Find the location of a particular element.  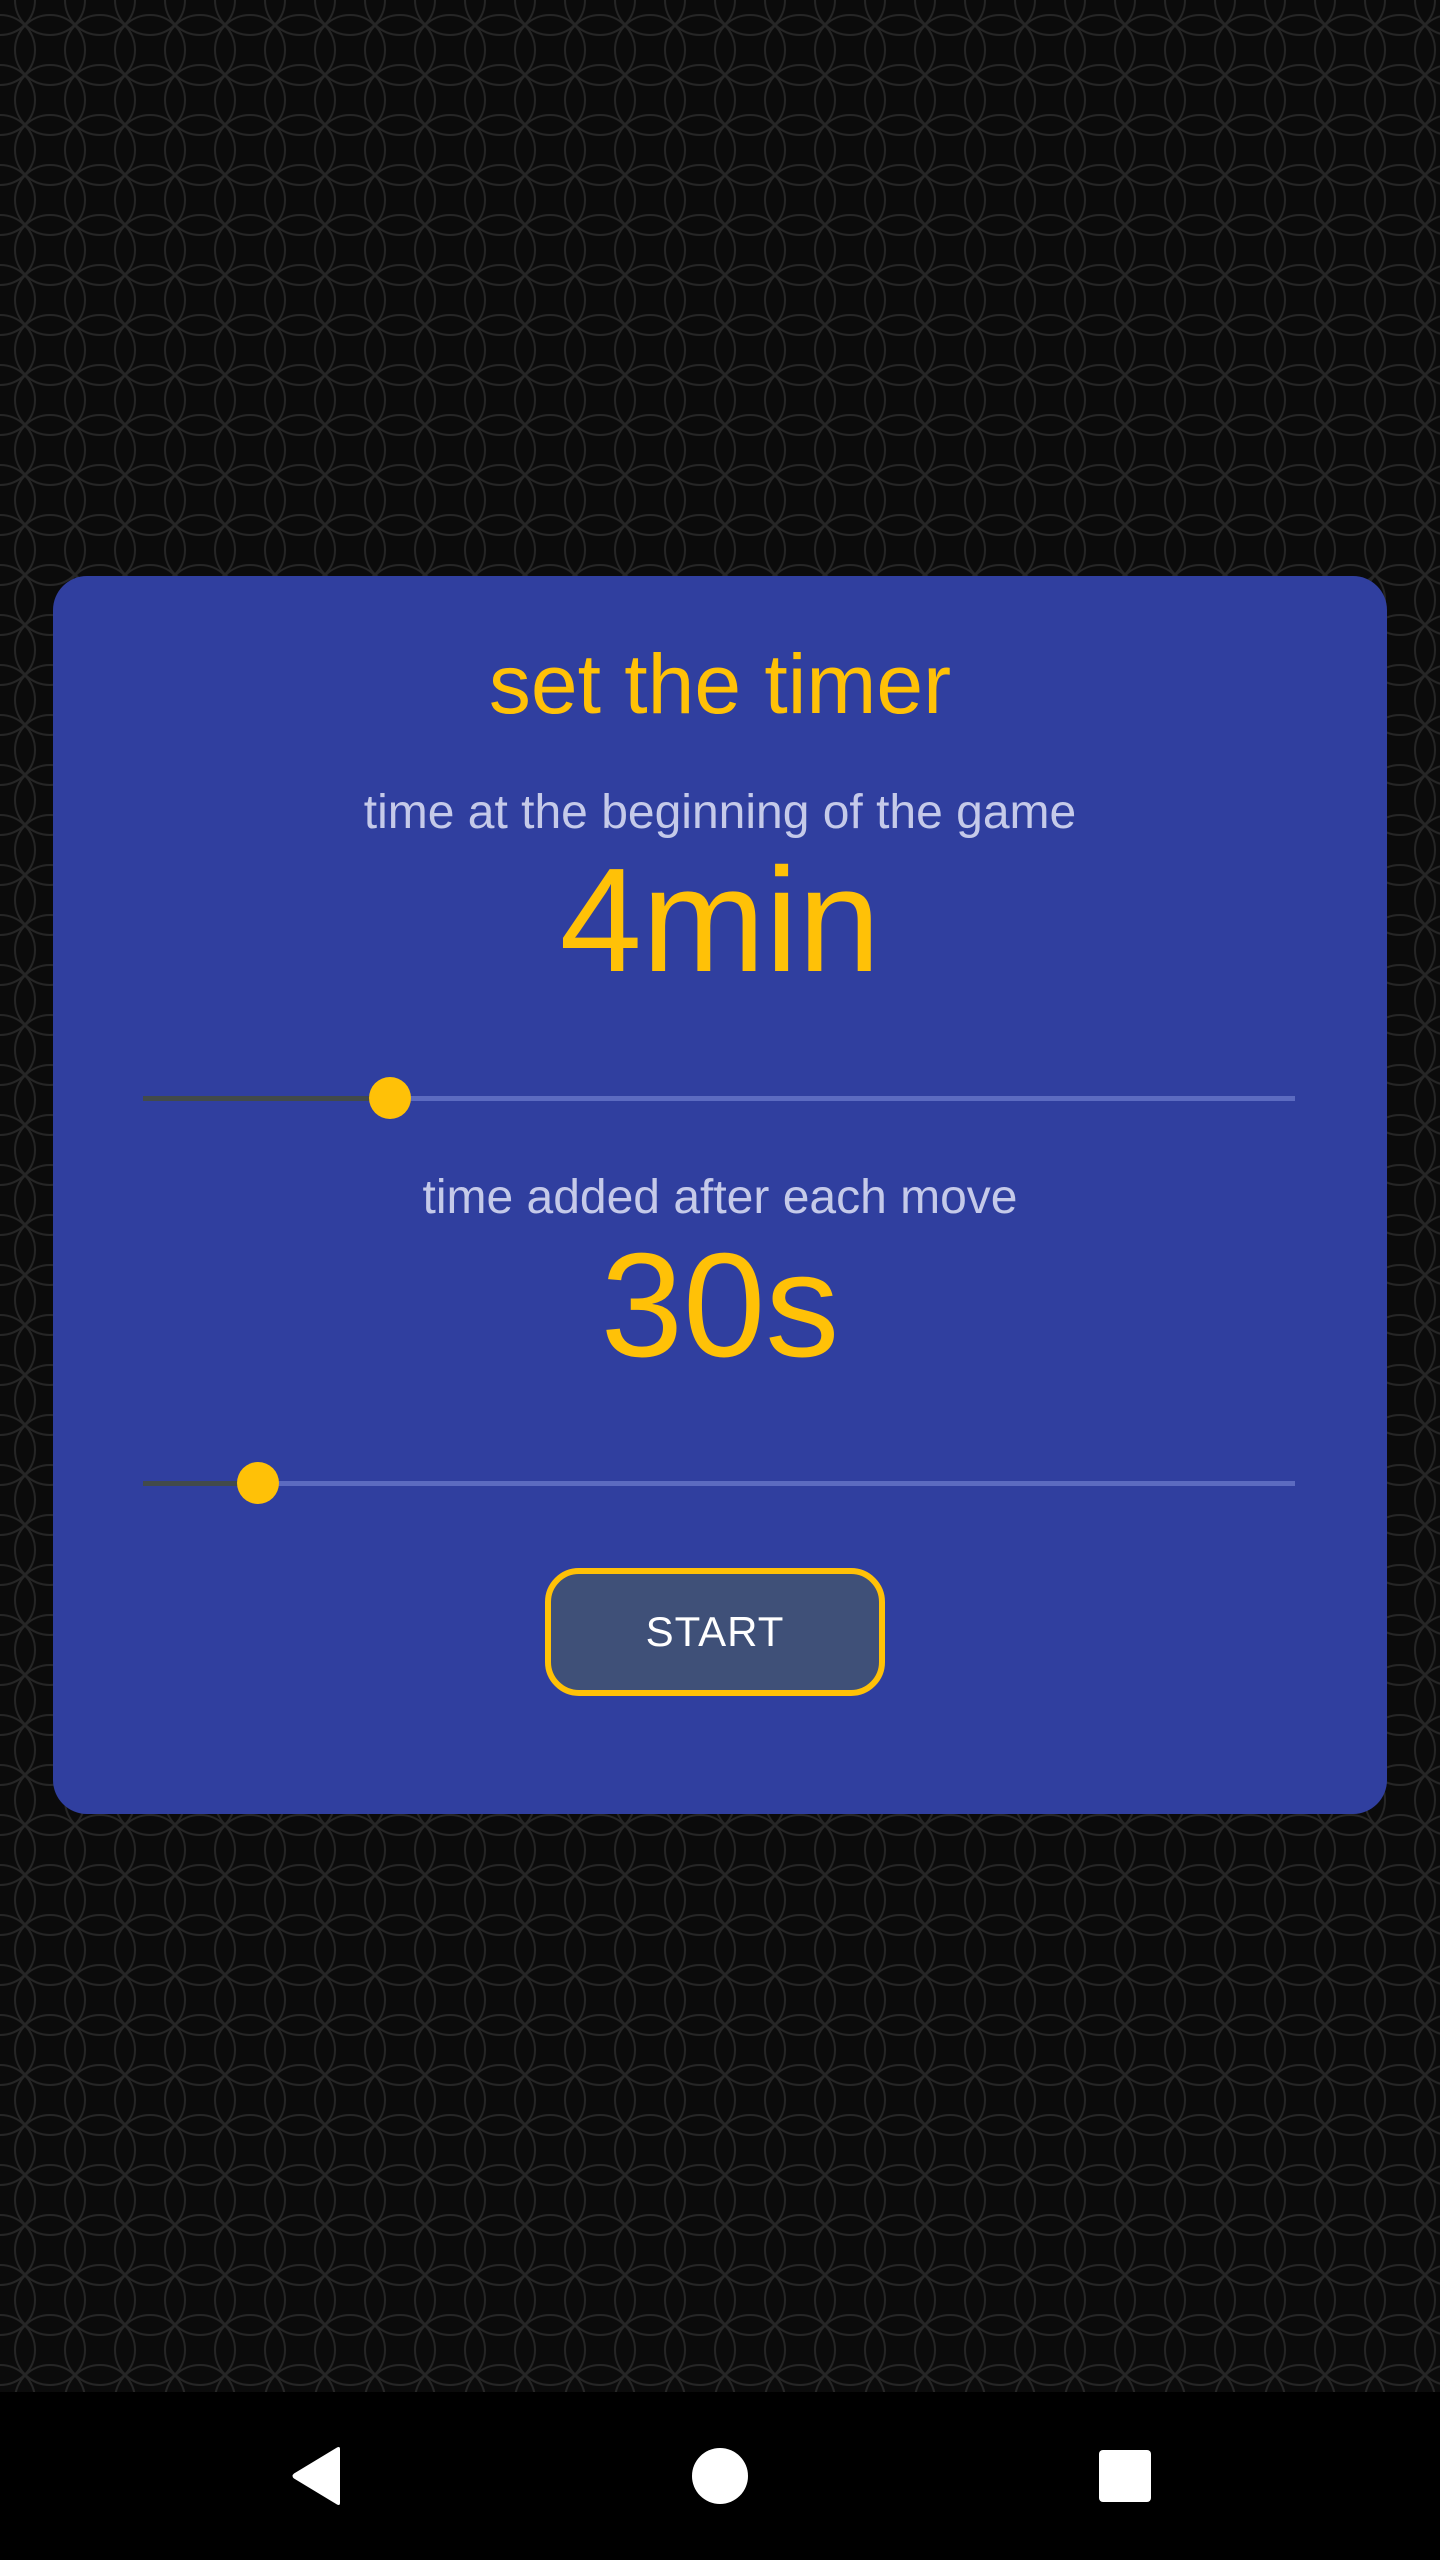

circle-home-icon is located at coordinates (720, 2476).